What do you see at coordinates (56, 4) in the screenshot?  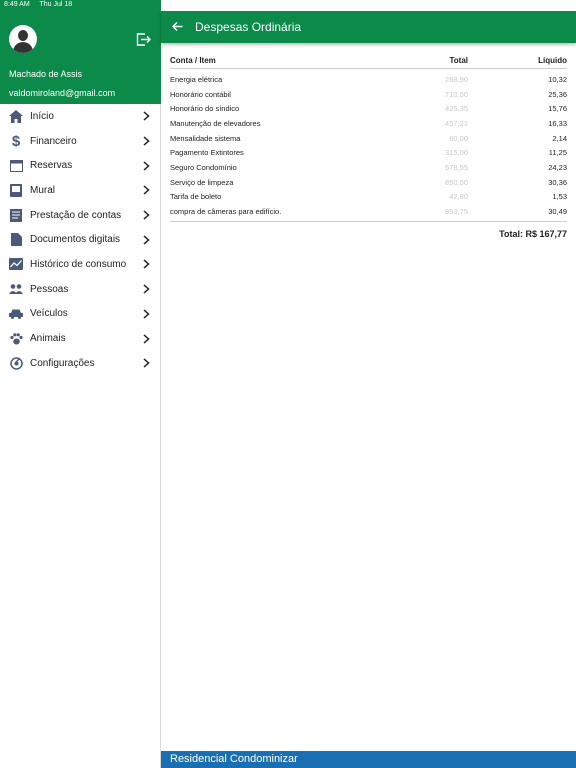 I see `status-date: Thu Jul 18` at bounding box center [56, 4].